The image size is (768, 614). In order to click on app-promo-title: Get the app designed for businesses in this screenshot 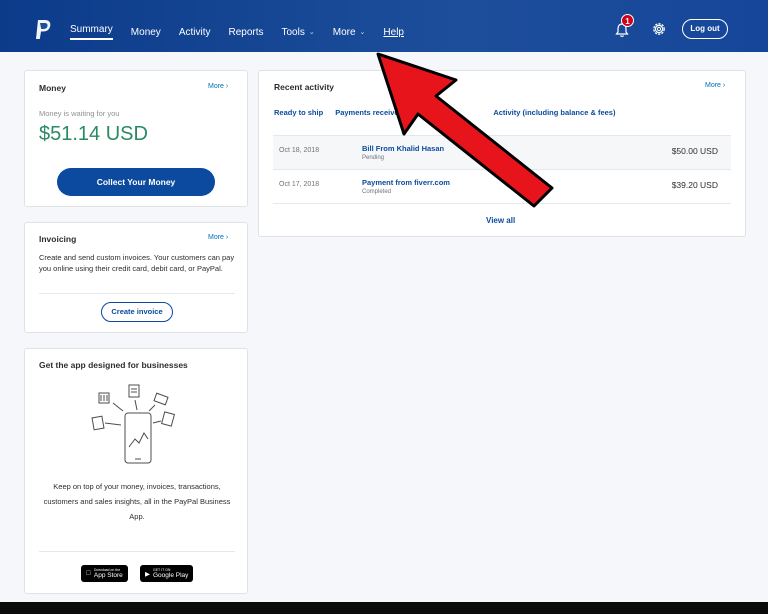, I will do `click(113, 365)`.